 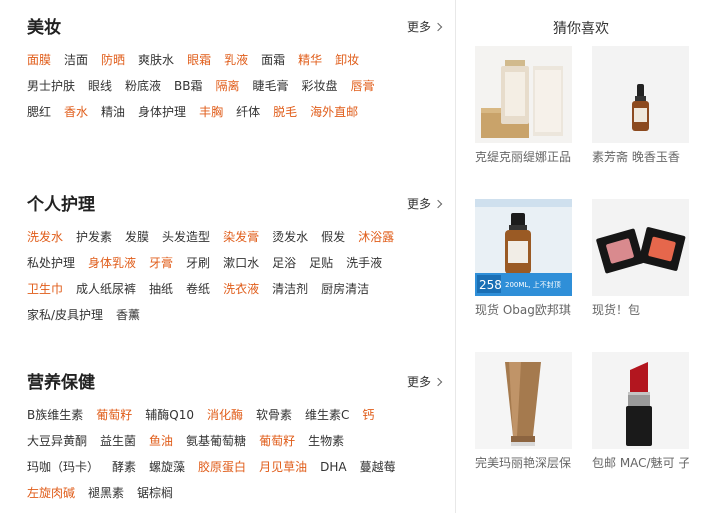 What do you see at coordinates (533, 284) in the screenshot?
I see `promo-text: 200ML, 上不封顶` at bounding box center [533, 284].